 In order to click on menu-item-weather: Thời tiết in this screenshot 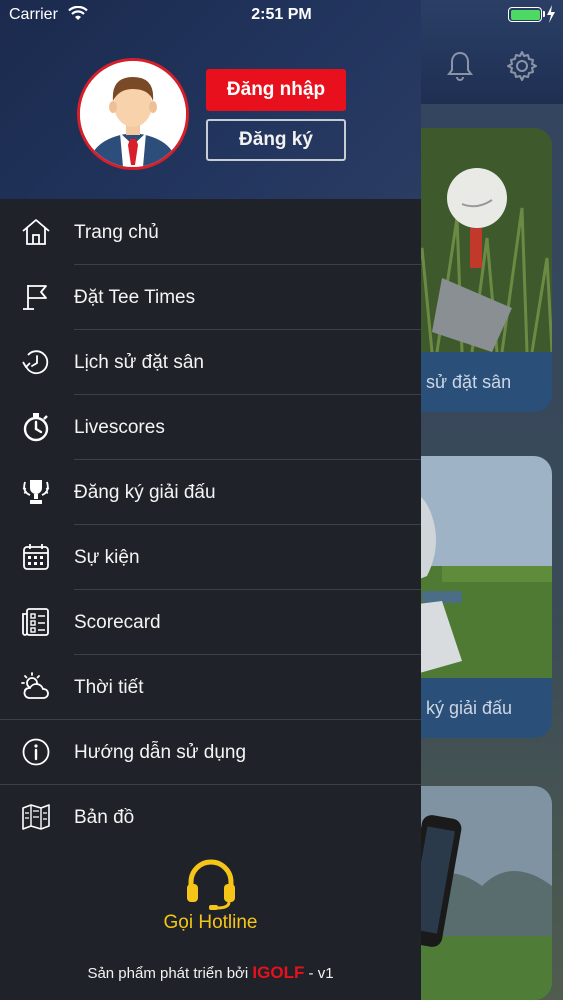, I will do `click(210, 687)`.